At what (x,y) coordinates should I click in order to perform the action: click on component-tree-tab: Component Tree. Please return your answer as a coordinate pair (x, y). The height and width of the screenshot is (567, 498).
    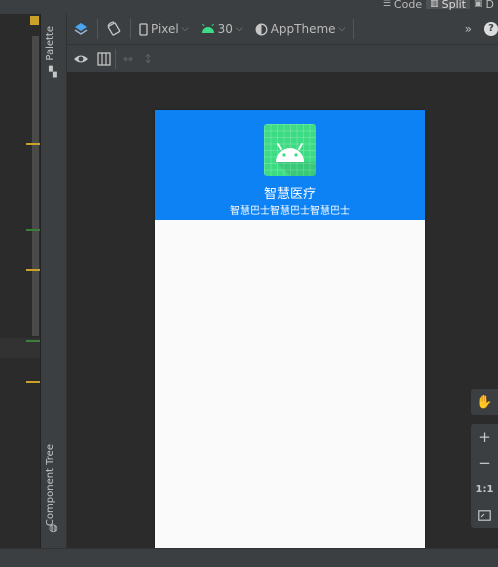
    Looking at the image, I should click on (50, 485).